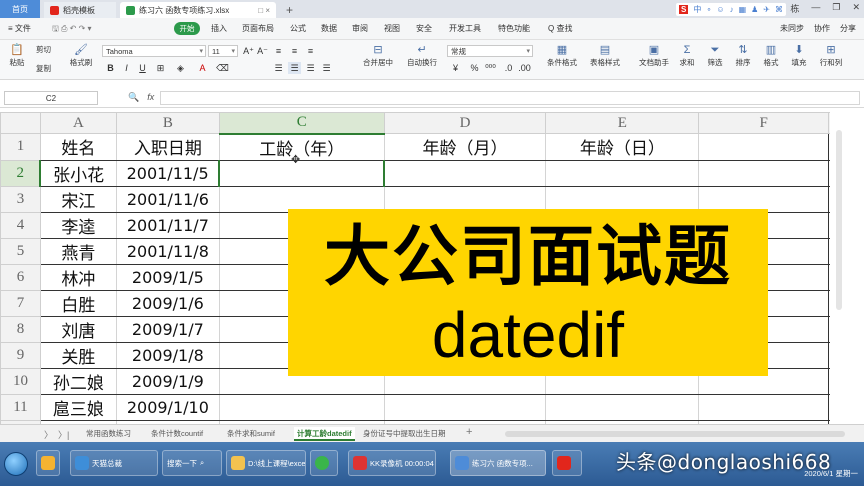 Image resolution: width=864 pixels, height=486 pixels. I want to click on sheet-tab: 常用函数练习, so click(108, 434).